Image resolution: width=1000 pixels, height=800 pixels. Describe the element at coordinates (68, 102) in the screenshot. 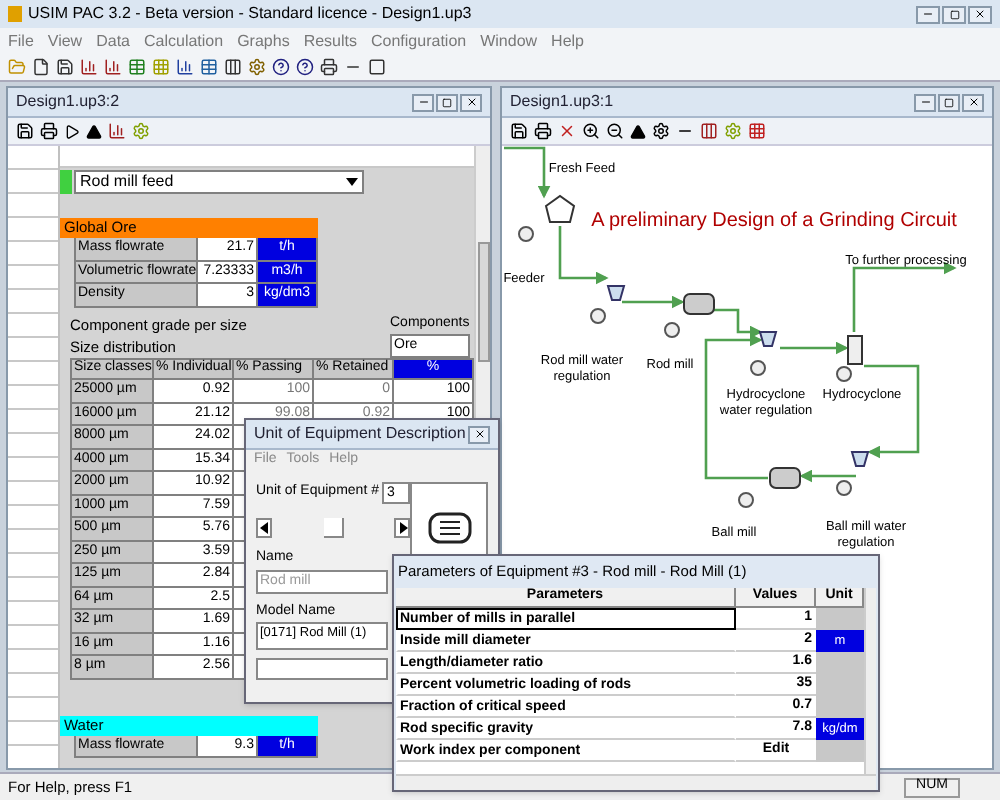

I see `window-title: Design1.up3:2` at that location.